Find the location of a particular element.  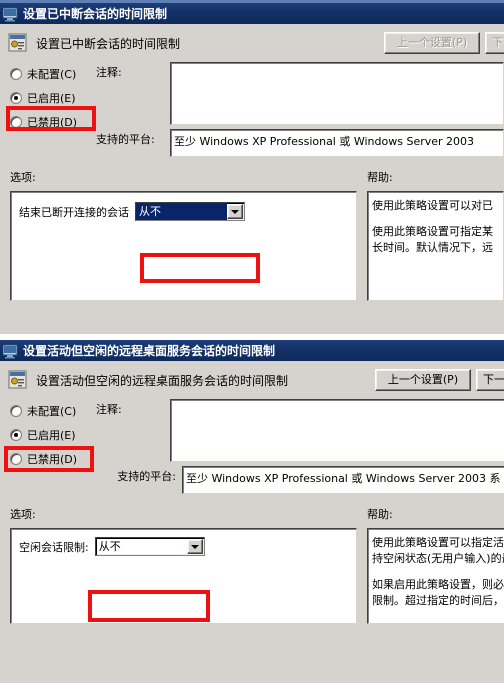

titlebar: 设置已中断会话的时间限制 is located at coordinates (252, 13).